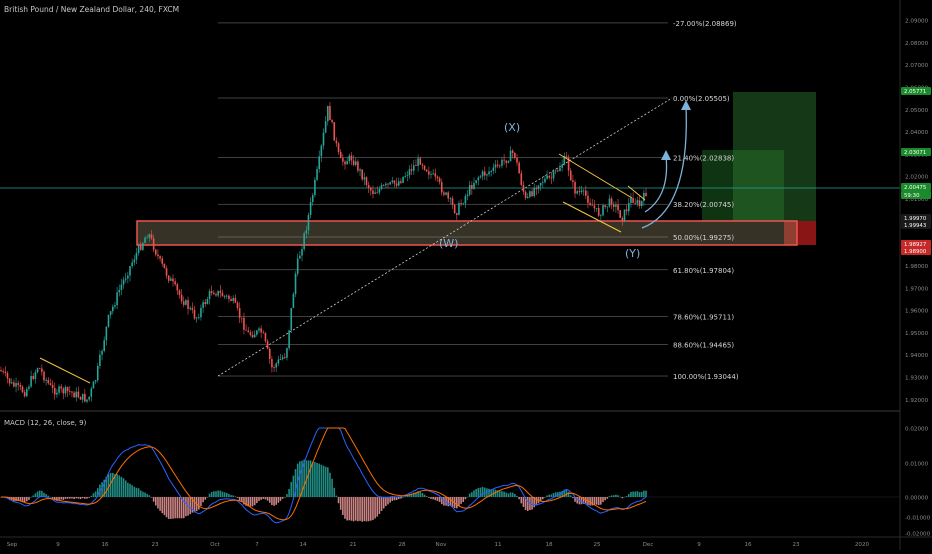  What do you see at coordinates (916, 251) in the screenshot?
I see `price-badge: 1.98900` at bounding box center [916, 251].